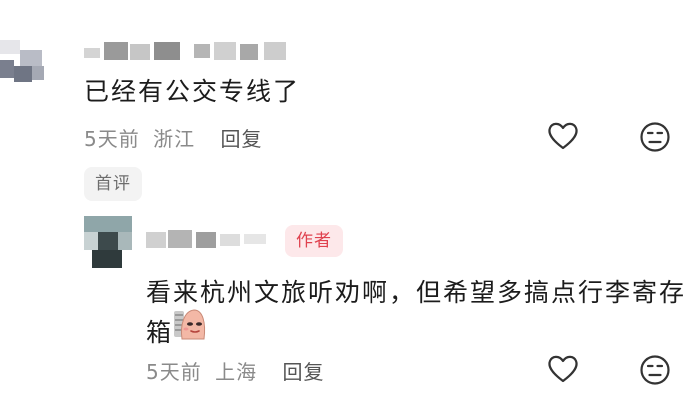  Describe the element at coordinates (190, 324) in the screenshot. I see `sticker-emoji` at that location.